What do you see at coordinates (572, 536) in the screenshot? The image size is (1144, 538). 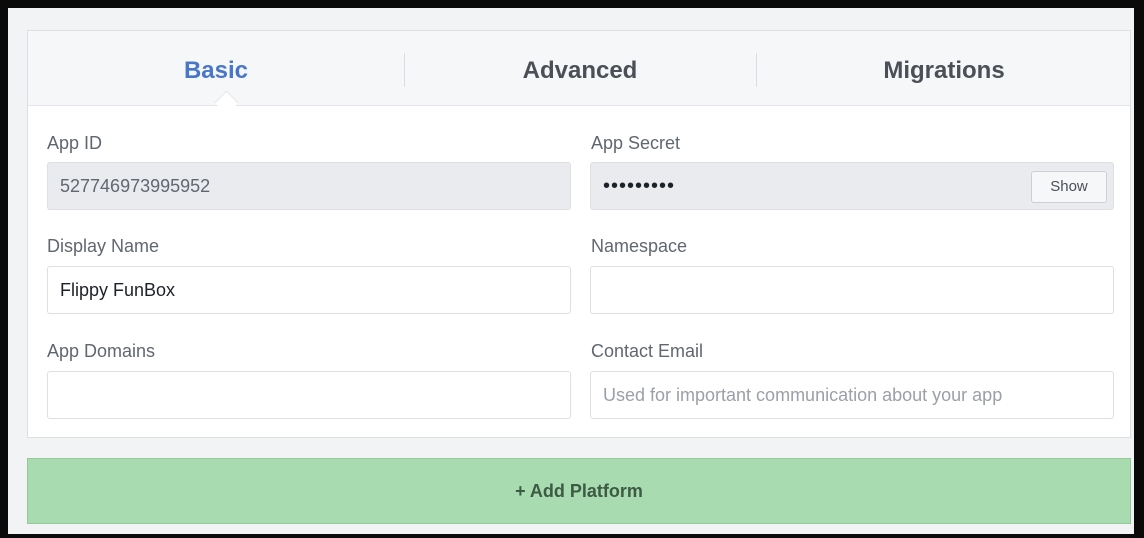 I see `window-frame-bottom` at bounding box center [572, 536].